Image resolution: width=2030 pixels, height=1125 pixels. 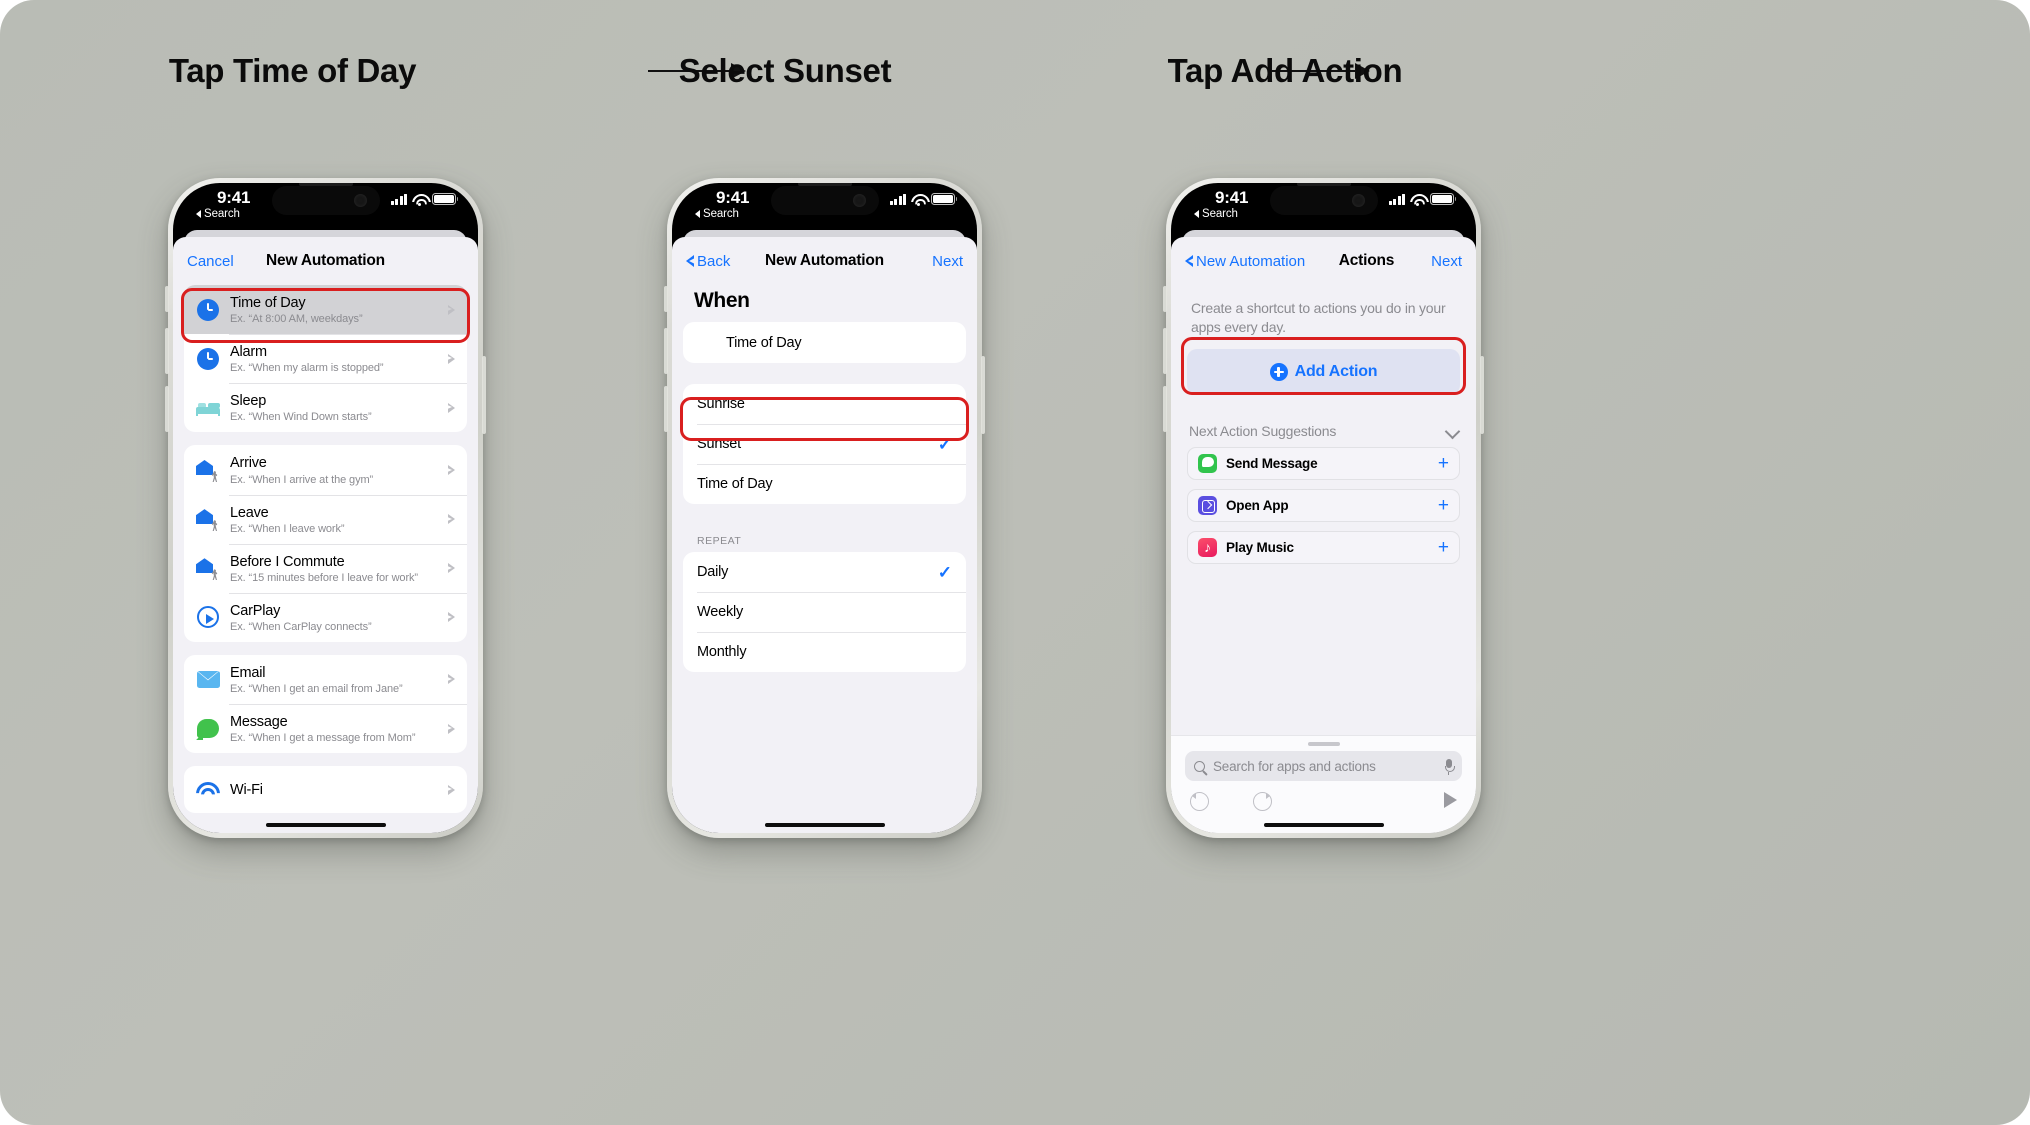 What do you see at coordinates (1323, 371) in the screenshot?
I see `add-action-button: Add Action` at bounding box center [1323, 371].